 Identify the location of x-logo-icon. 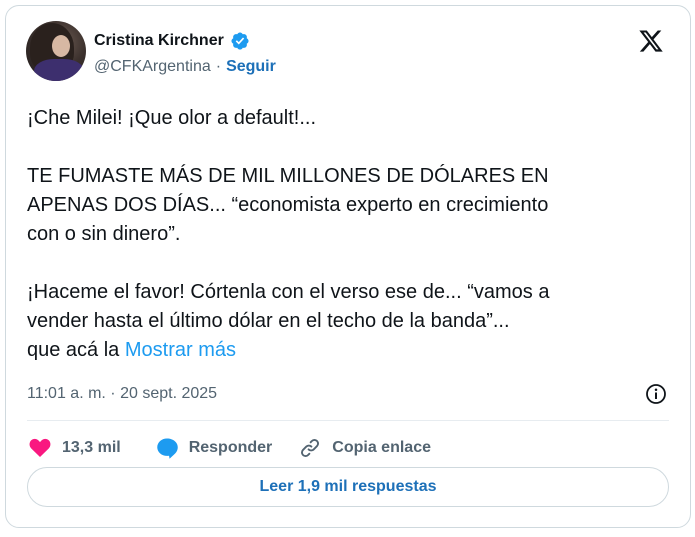
(651, 41).